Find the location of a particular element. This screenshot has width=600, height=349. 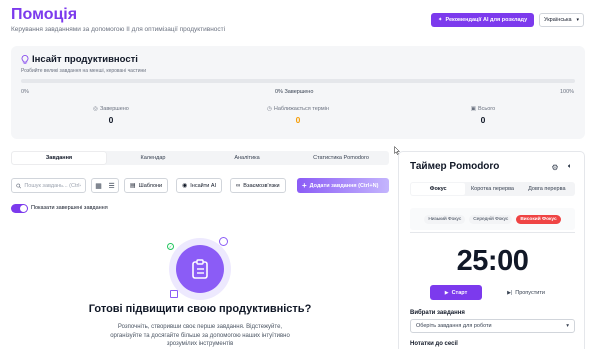

clock-icon is located at coordinates (223, 241).